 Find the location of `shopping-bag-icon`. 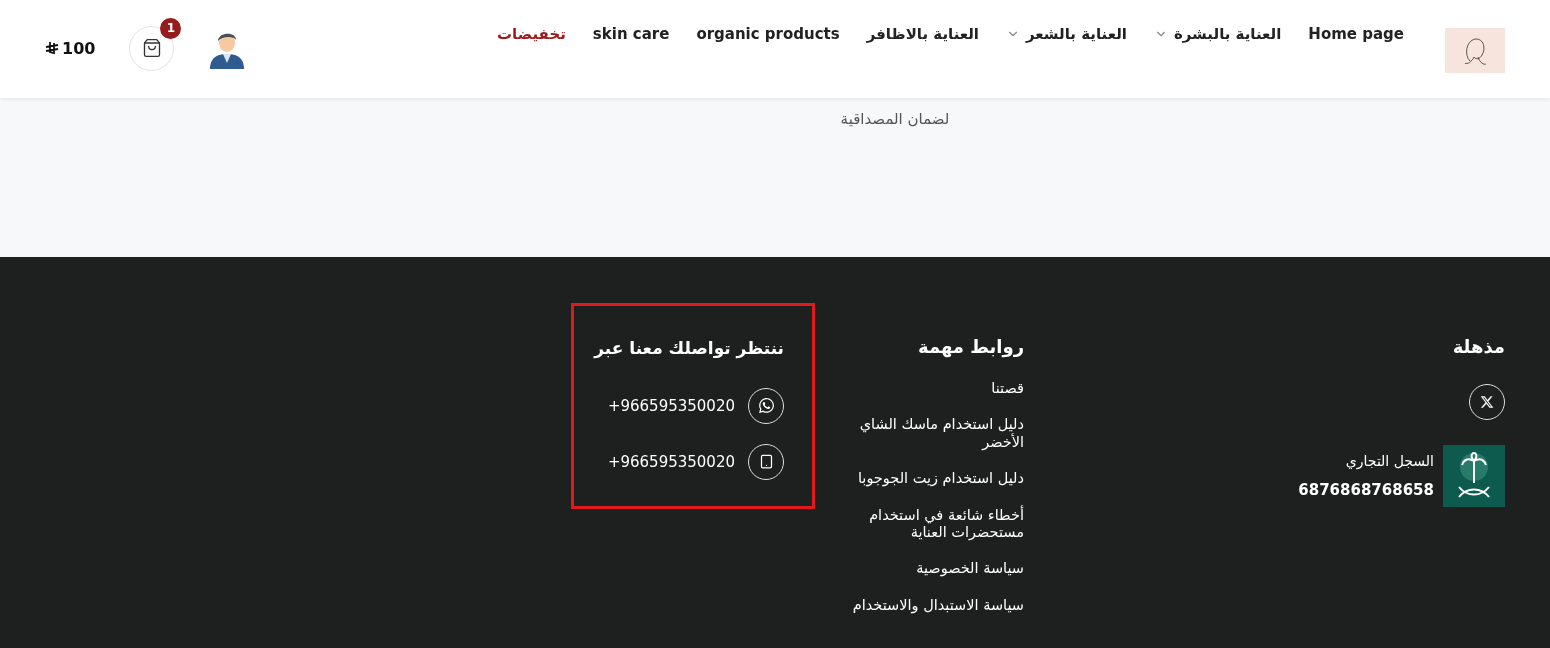

shopping-bag-icon is located at coordinates (151, 48).